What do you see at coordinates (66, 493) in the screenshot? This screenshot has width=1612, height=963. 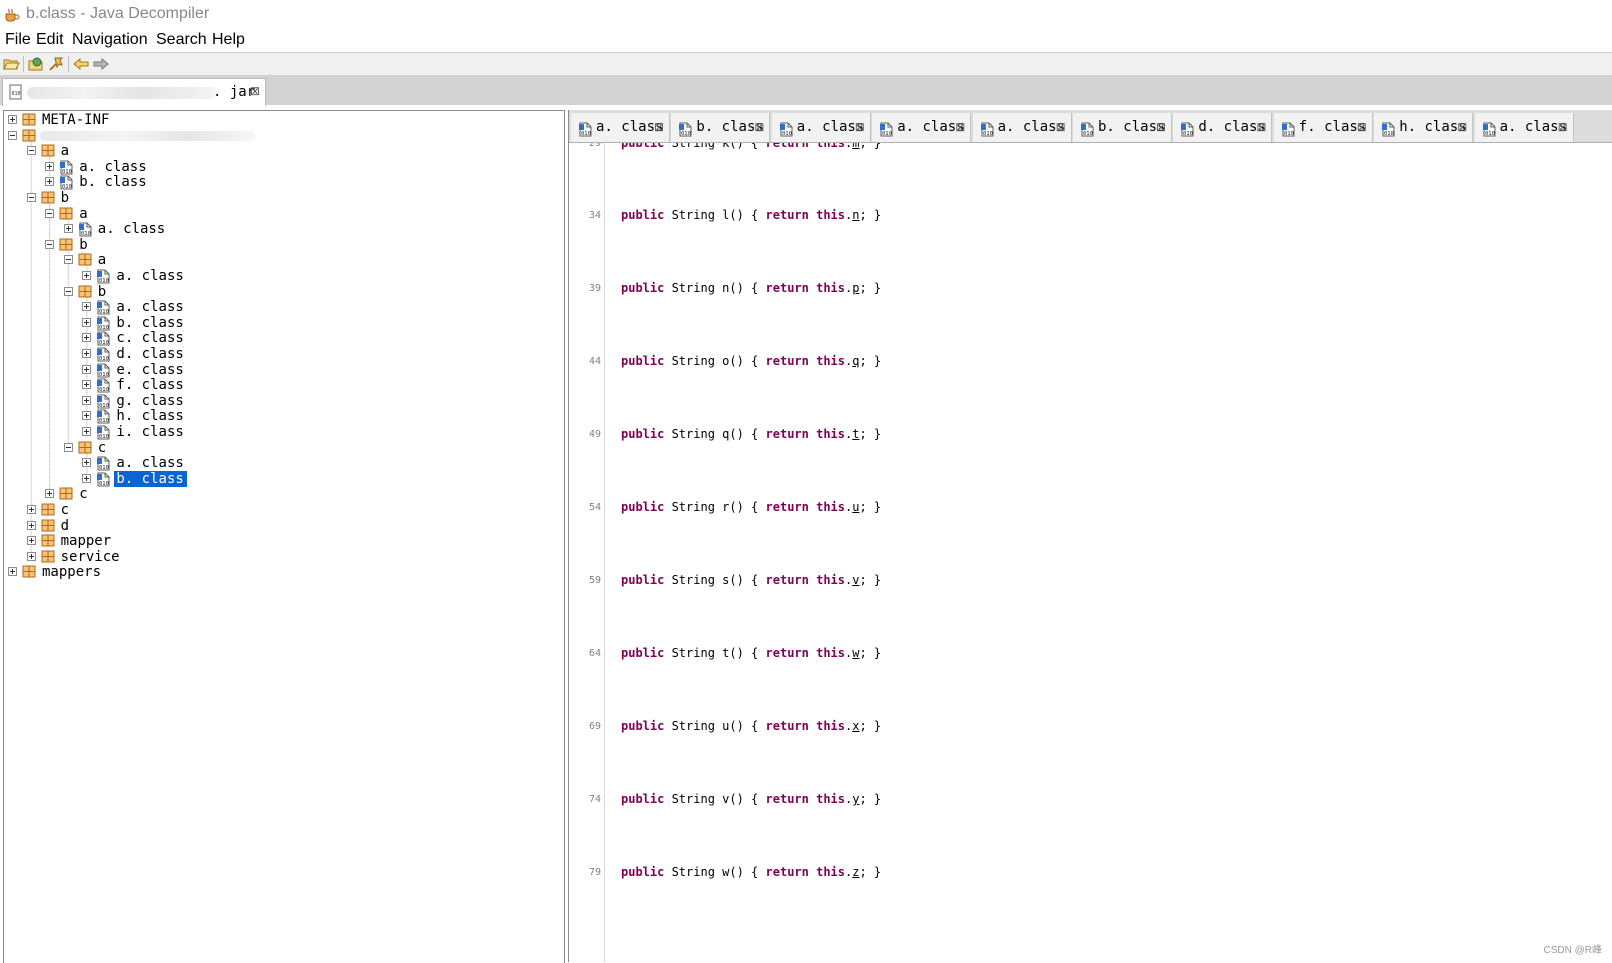 I see `package-icon` at bounding box center [66, 493].